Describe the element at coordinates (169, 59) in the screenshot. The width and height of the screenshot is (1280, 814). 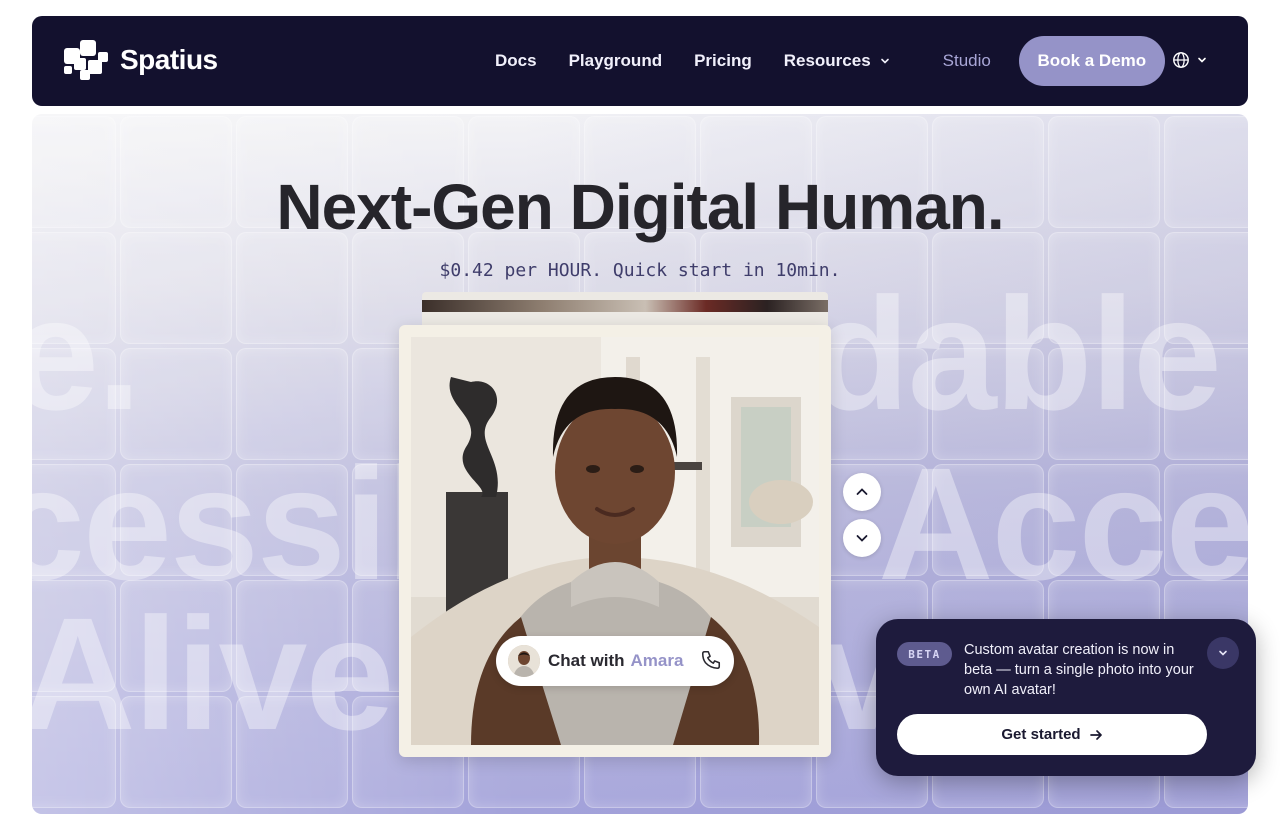
I see `brand-name: Spatius` at that location.